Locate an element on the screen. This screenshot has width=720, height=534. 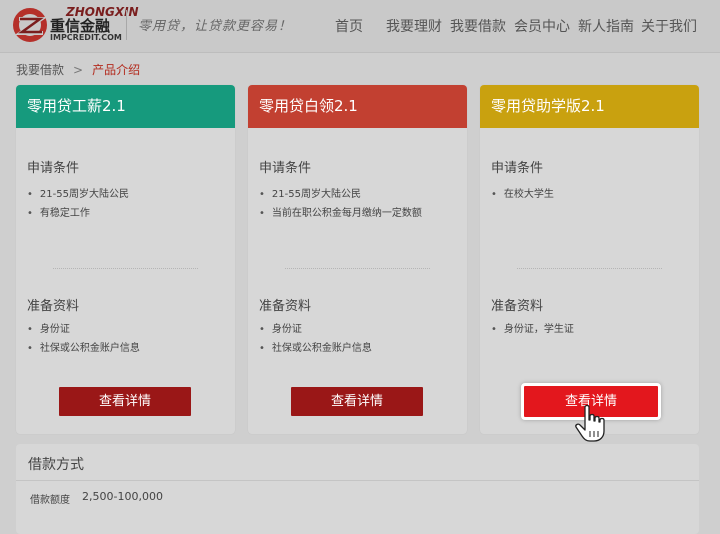
conditions-list: 在校大学生 is located at coordinates (522, 194).